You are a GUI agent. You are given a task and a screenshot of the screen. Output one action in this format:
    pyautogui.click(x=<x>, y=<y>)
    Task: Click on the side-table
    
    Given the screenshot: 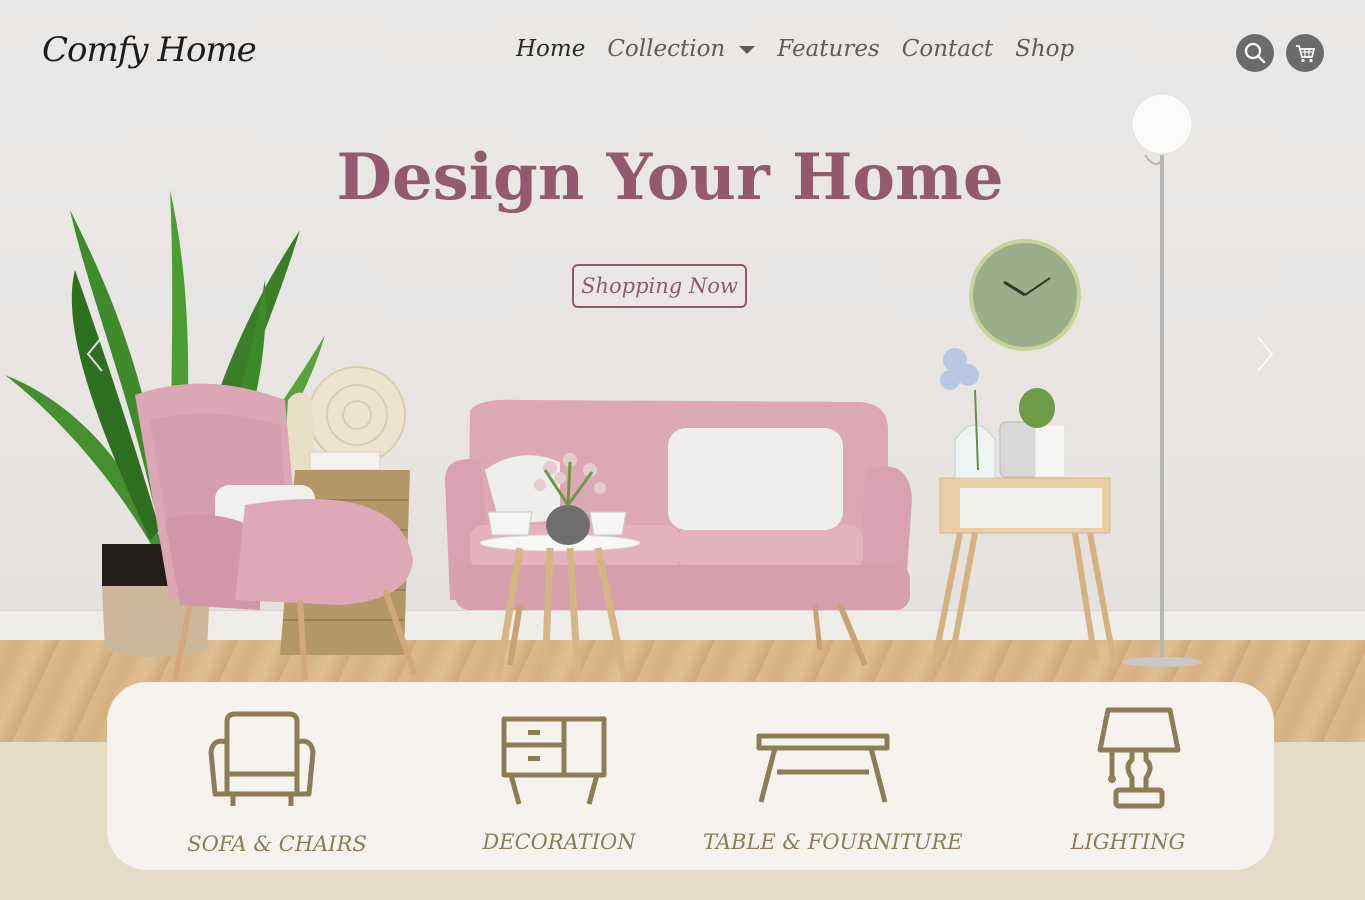 What is the action you would take?
    pyautogui.click(x=1025, y=508)
    